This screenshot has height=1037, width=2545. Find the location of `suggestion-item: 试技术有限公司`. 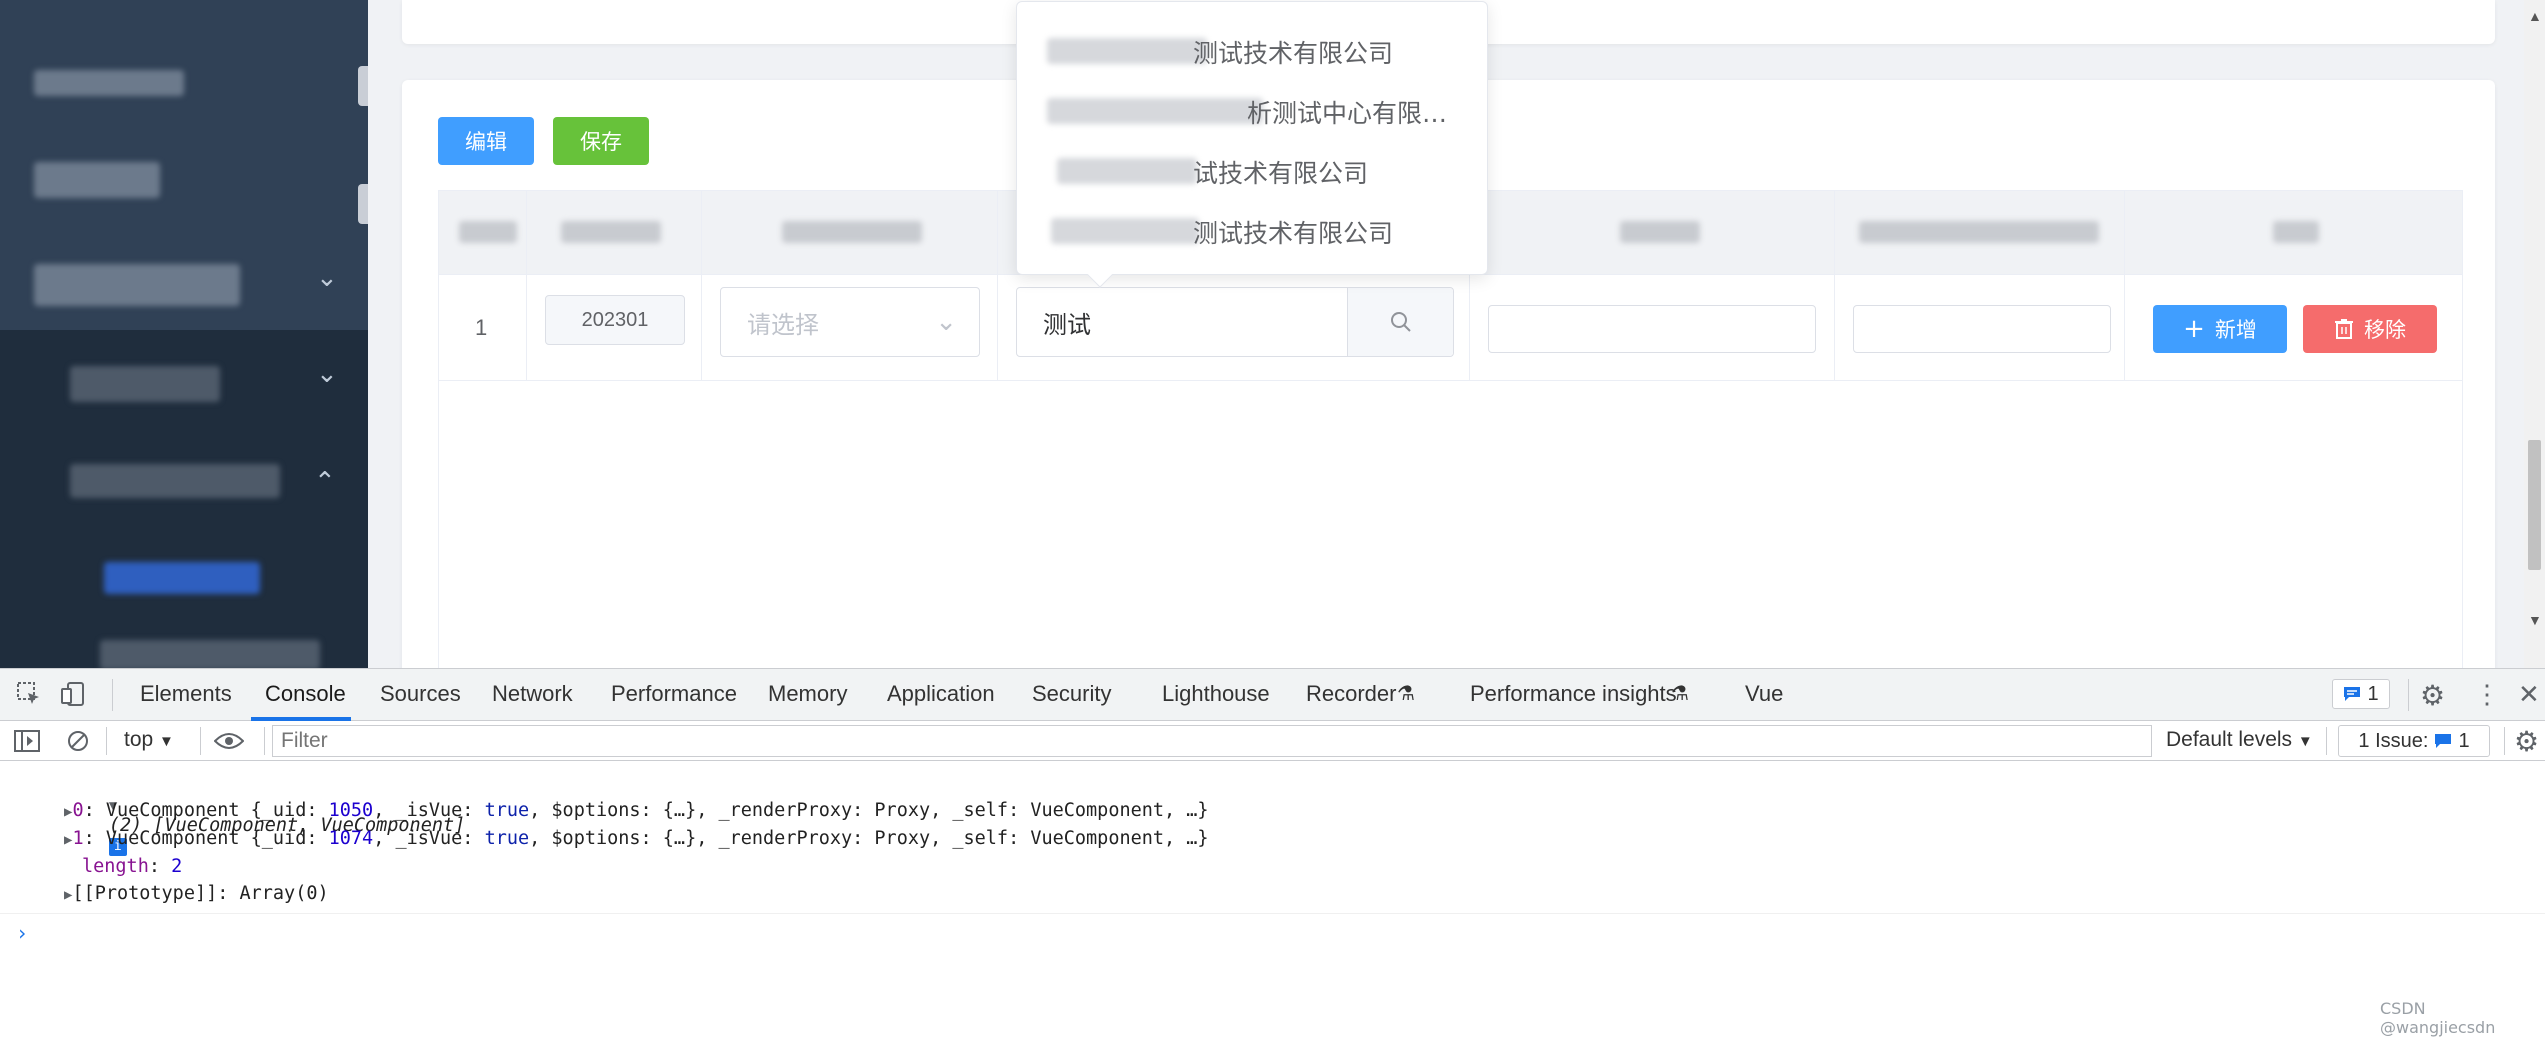

suggestion-item: 试技术有限公司 is located at coordinates (1252, 169).